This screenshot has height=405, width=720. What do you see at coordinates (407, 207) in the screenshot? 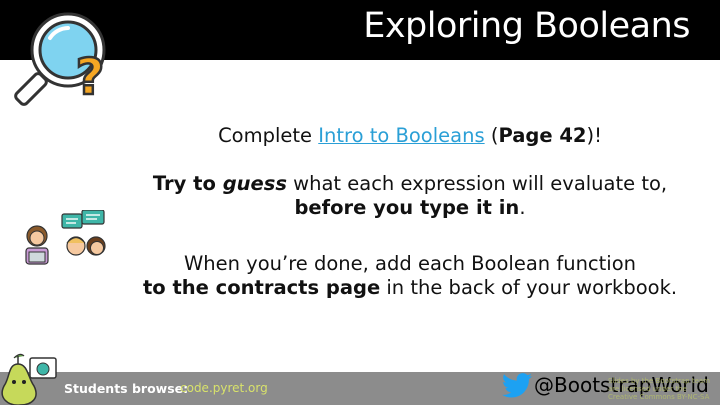
I see `before-type-text: before you type it in` at bounding box center [407, 207].